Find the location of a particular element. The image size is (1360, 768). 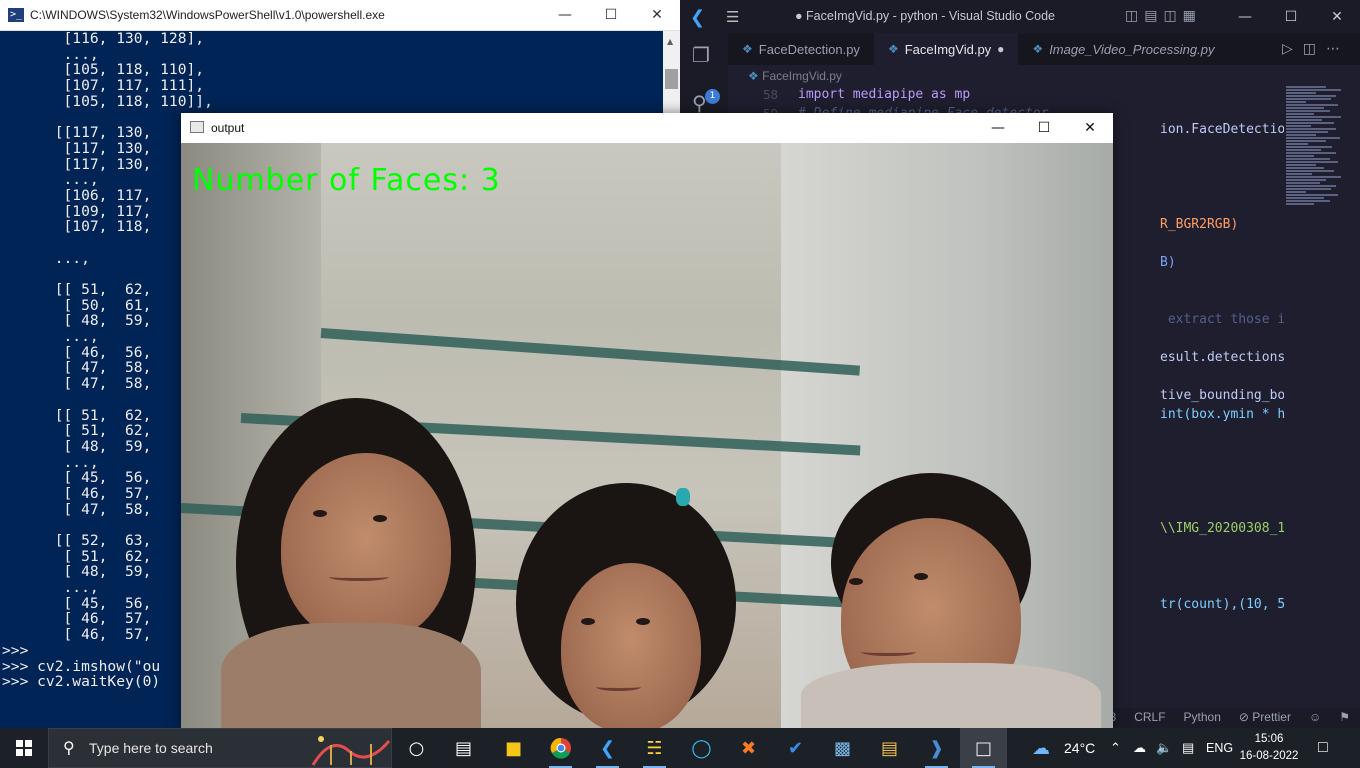

minimap is located at coordinates (1316, 180).